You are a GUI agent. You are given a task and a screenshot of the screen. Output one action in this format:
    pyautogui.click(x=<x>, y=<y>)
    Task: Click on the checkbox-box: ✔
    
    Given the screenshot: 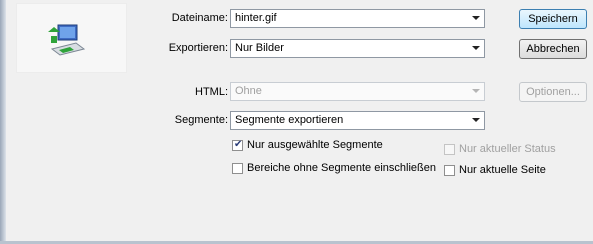 What is the action you would take?
    pyautogui.click(x=237, y=145)
    